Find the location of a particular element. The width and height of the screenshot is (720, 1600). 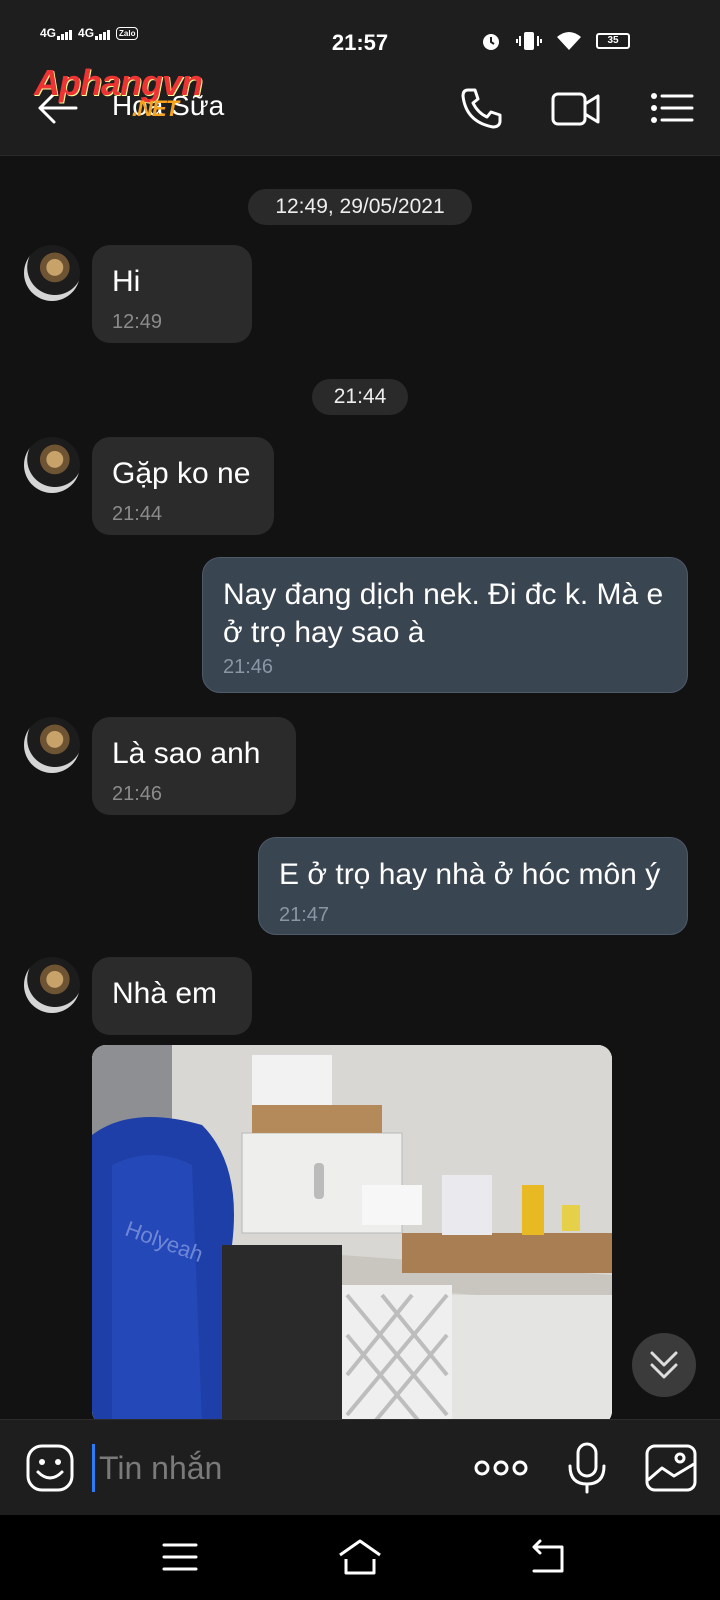

alarm-icon is located at coordinates (491, 42).